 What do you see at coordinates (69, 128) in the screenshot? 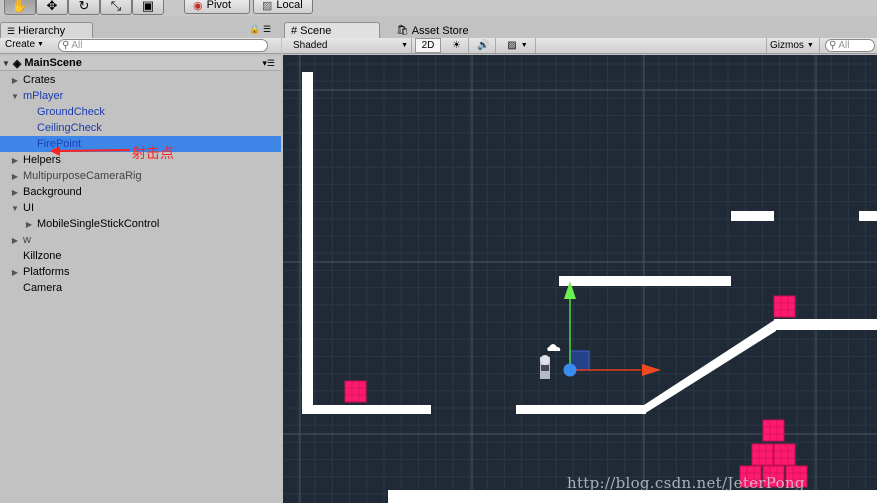
I see `hierarchy-item-label: CeilingCheck` at bounding box center [69, 128].